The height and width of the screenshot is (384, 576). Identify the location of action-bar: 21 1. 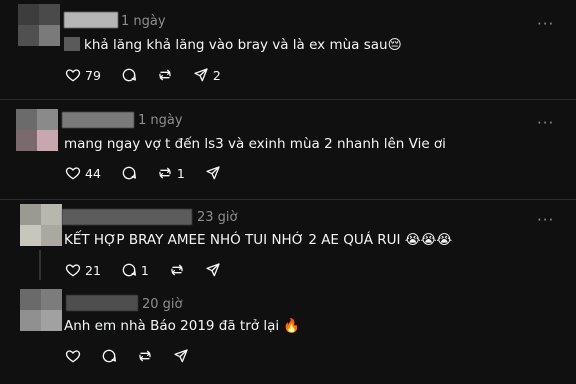
(153, 270).